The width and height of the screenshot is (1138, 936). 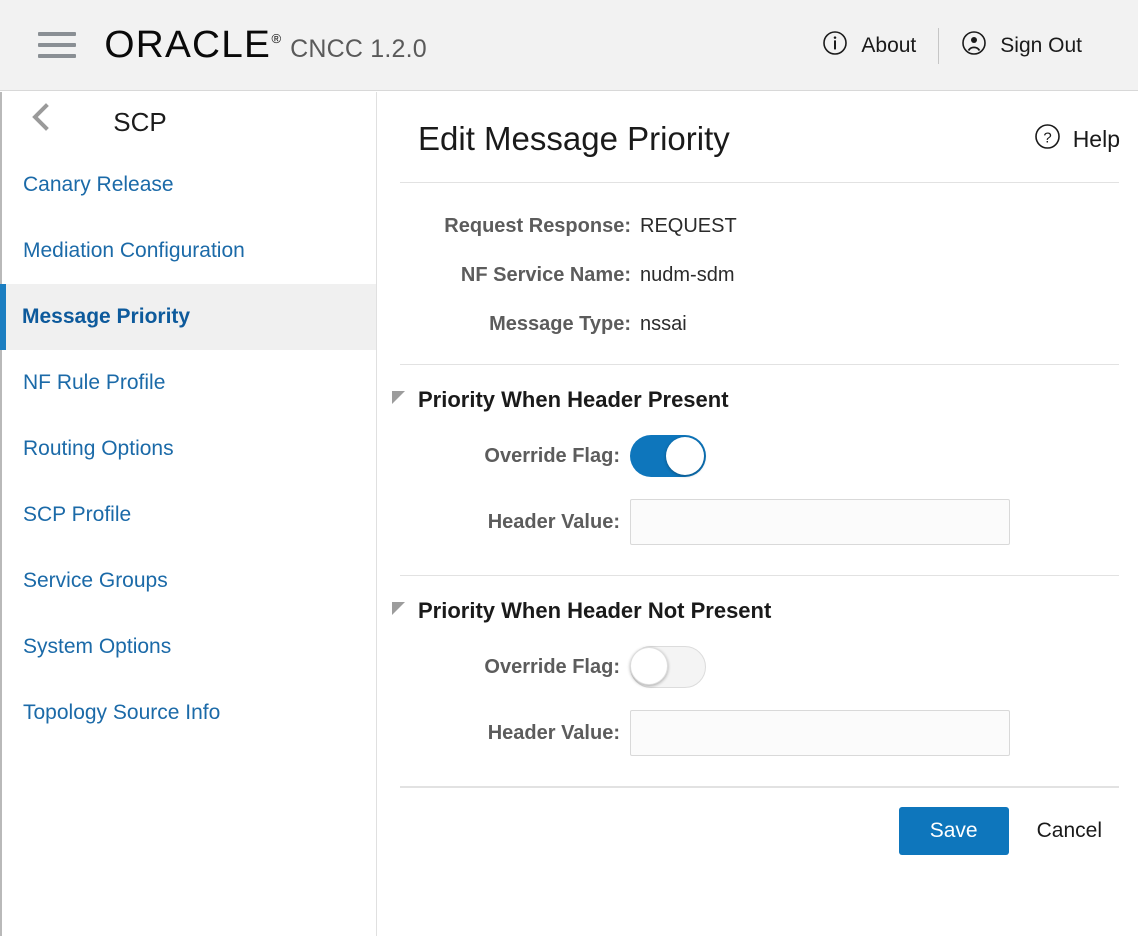 What do you see at coordinates (974, 45) in the screenshot?
I see `user-circle-icon` at bounding box center [974, 45].